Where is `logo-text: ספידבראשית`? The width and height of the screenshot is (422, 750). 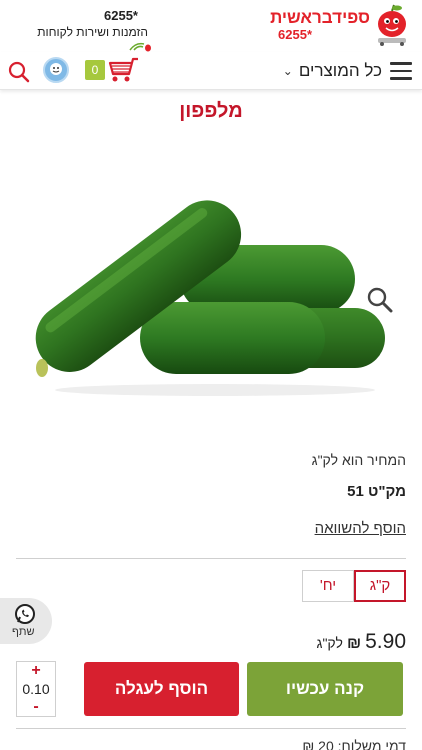 logo-text: ספידבראשית is located at coordinates (320, 18).